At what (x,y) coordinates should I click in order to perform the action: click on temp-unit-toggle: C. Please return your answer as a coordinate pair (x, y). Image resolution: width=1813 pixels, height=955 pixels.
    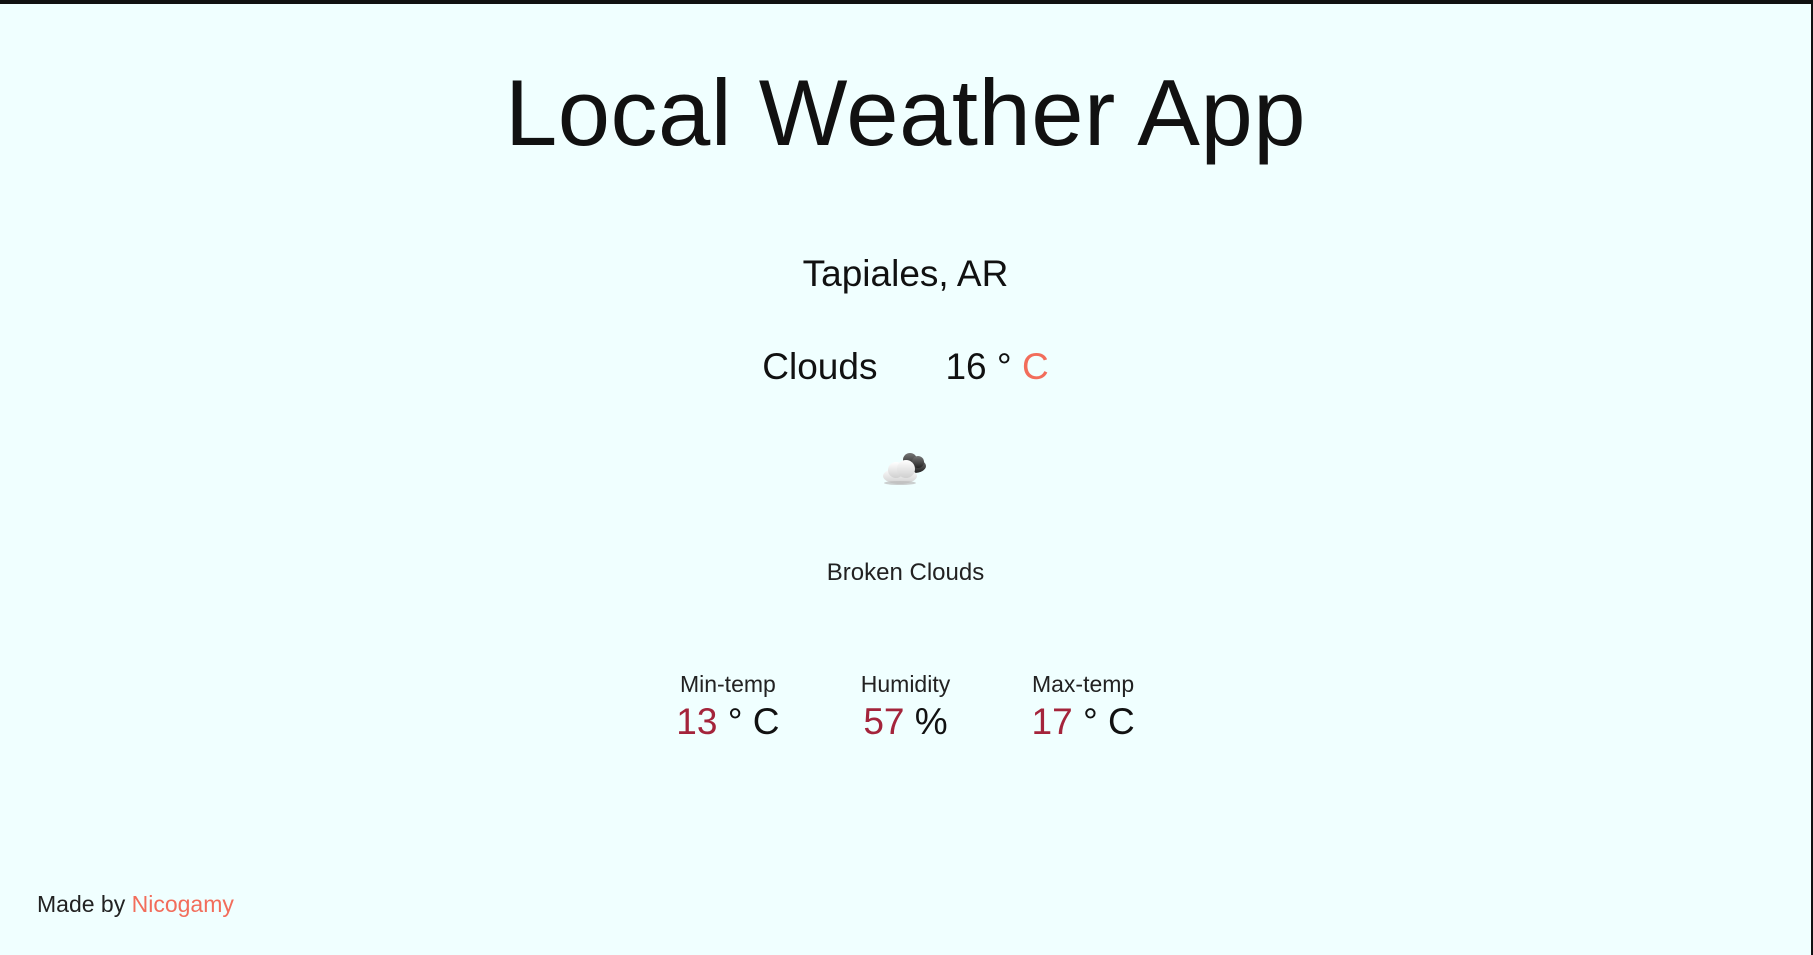
    Looking at the image, I should click on (1035, 366).